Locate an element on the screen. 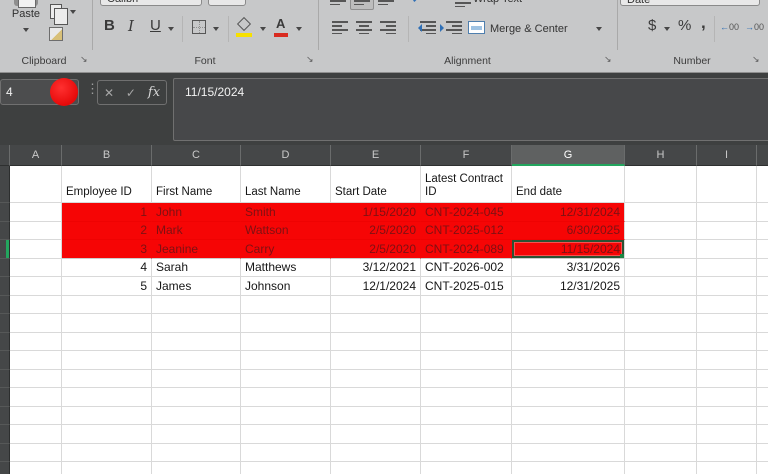 The width and height of the screenshot is (768, 474). header-cell: Last Name is located at coordinates (286, 184).